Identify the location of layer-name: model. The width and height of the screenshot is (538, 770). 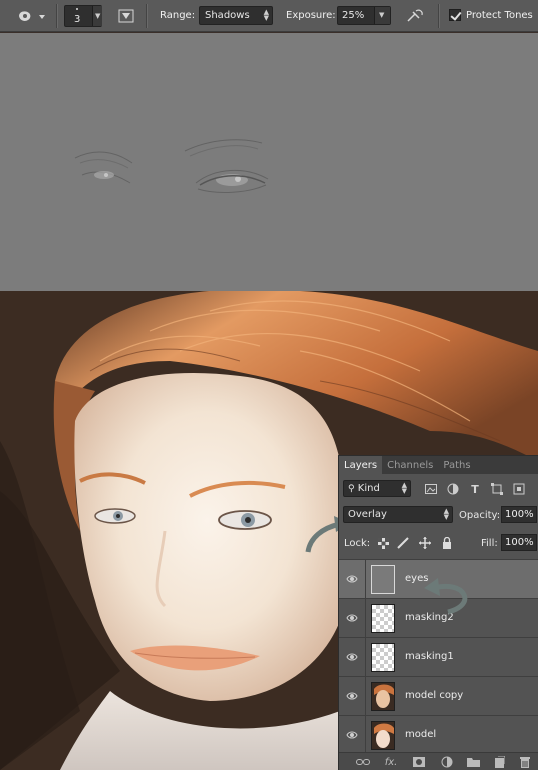
(420, 734).